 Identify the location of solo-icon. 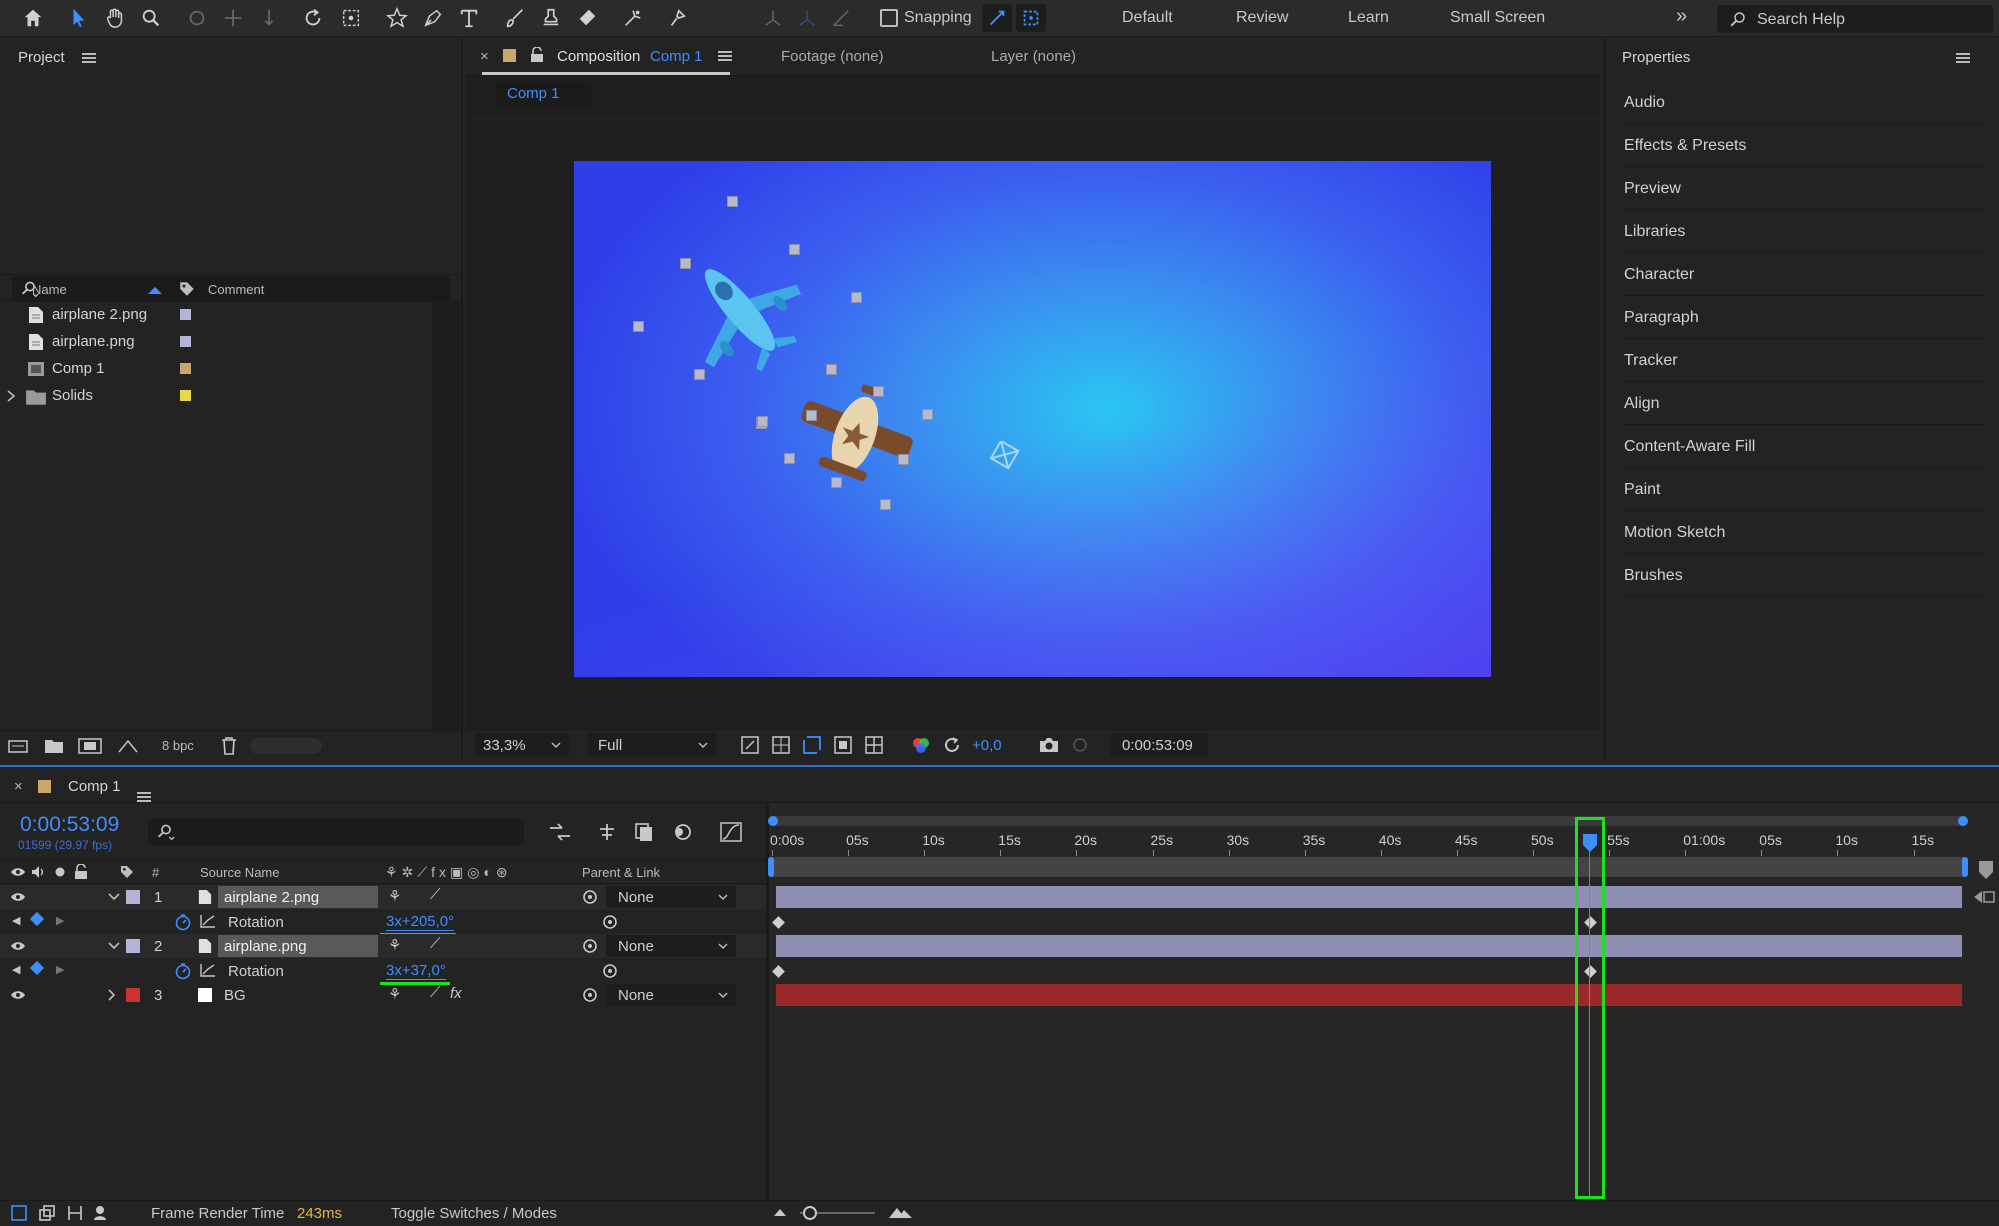
(60, 872).